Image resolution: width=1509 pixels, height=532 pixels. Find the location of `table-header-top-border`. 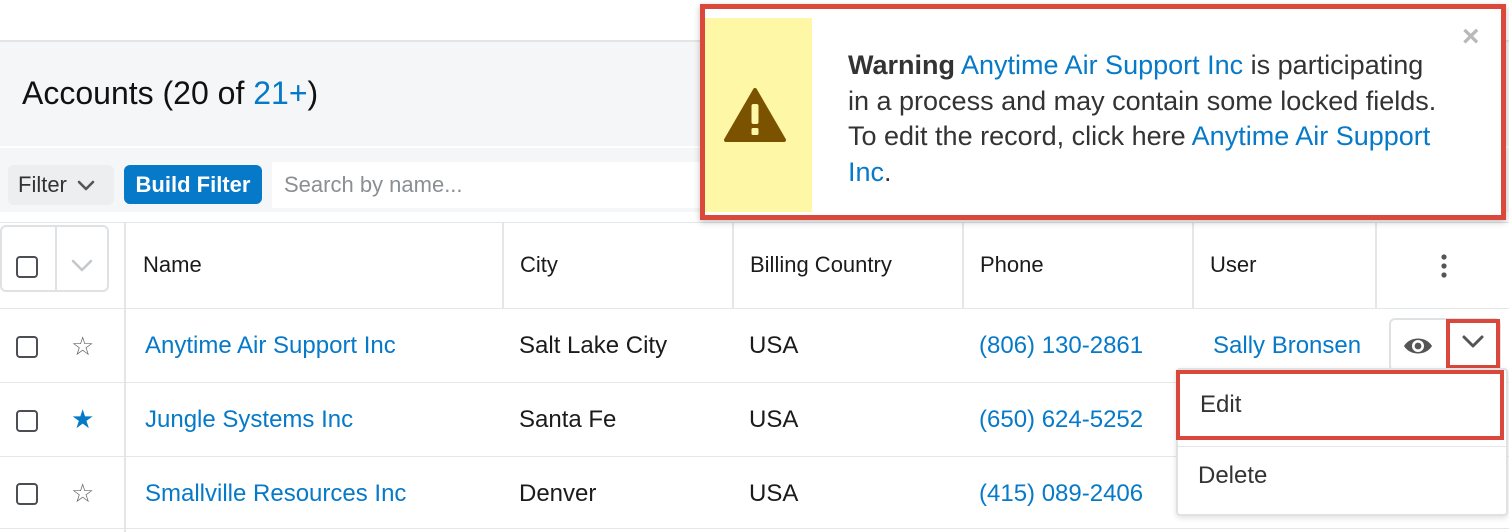

table-header-top-border is located at coordinates (754, 222).